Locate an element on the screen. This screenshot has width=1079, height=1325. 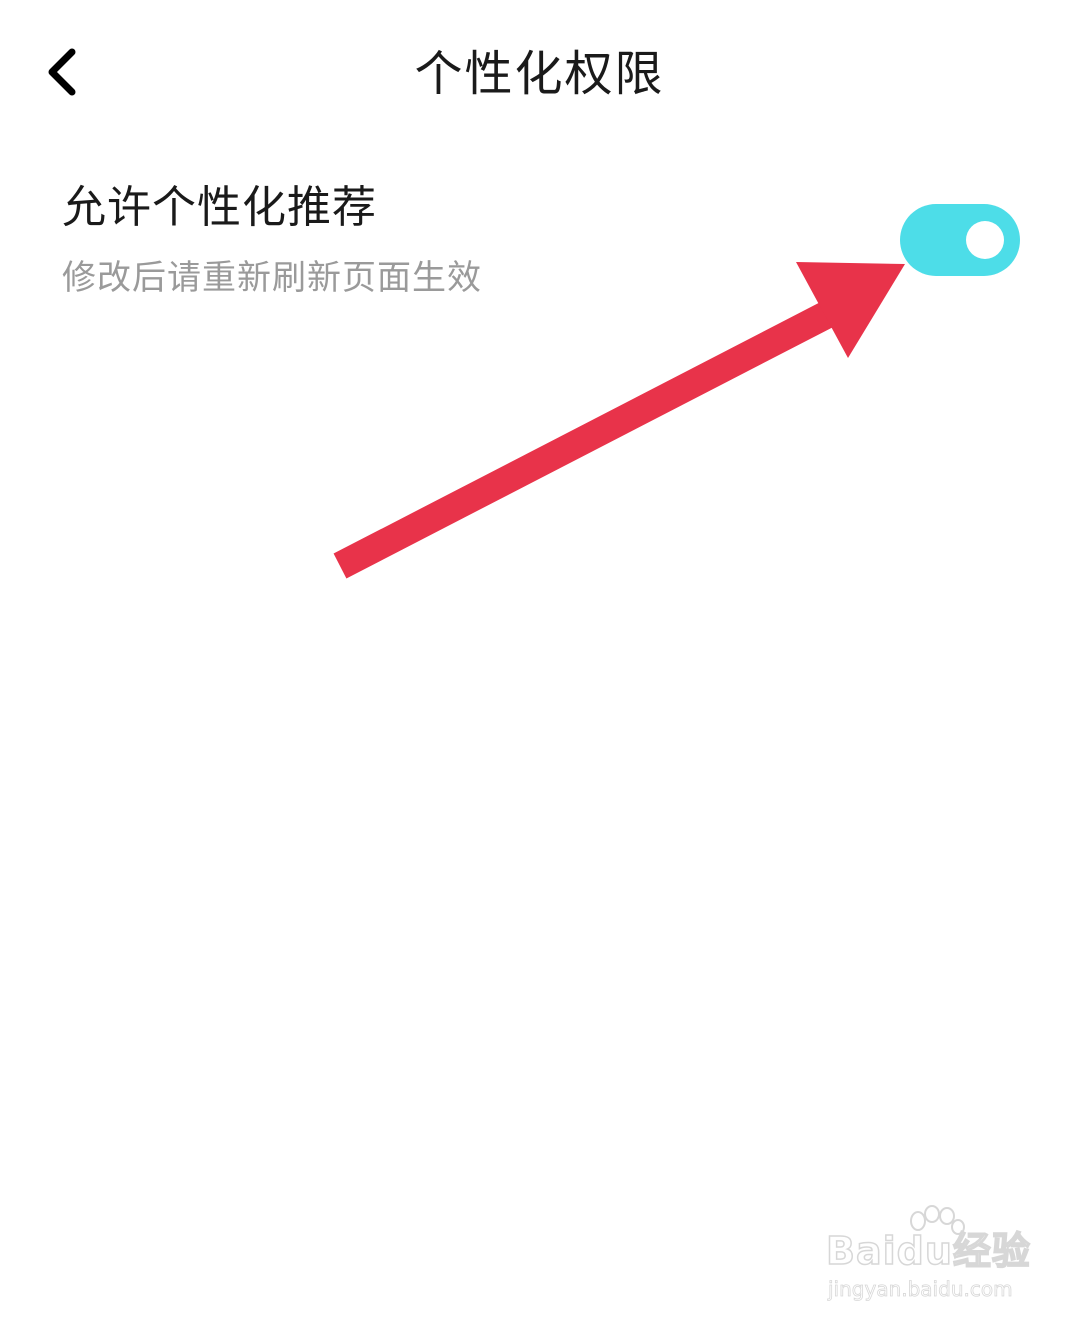
watermark-url: jingyan.baidu.com is located at coordinates (920, 1289).